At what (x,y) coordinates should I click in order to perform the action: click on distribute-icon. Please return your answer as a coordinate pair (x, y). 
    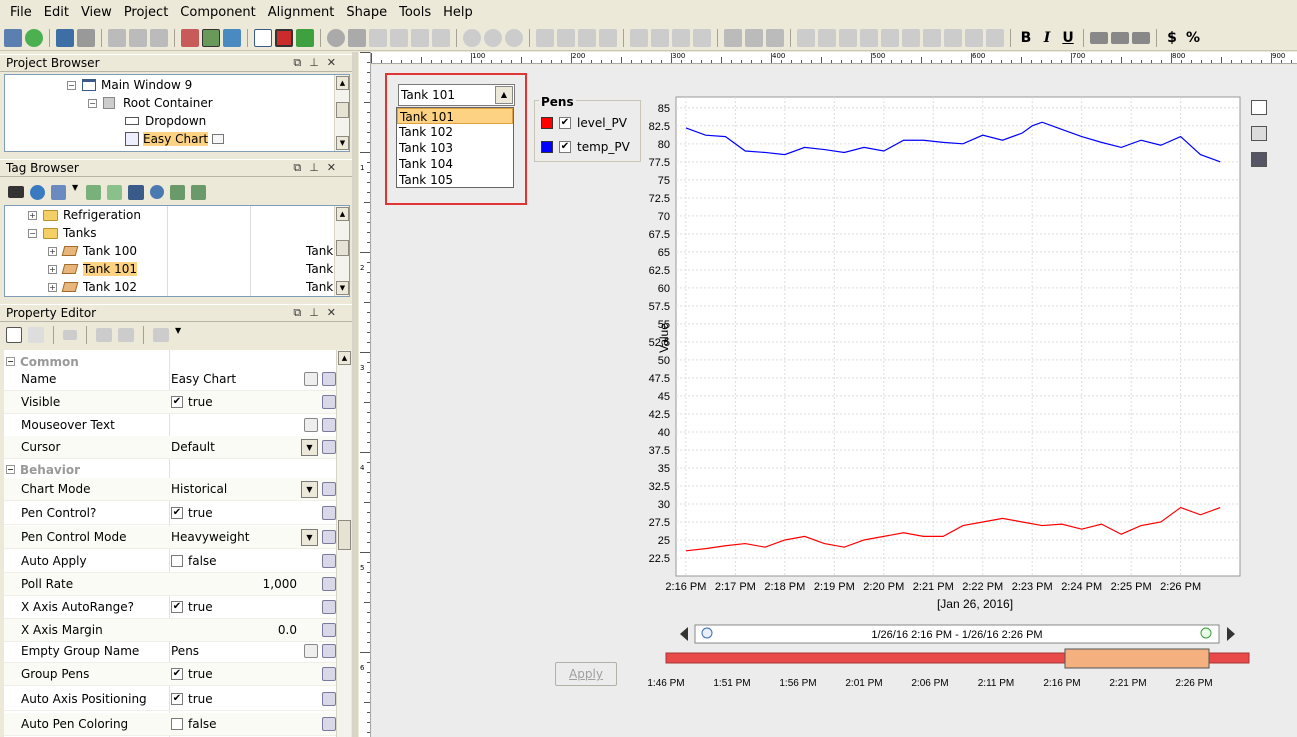
    Looking at the image, I should click on (932, 37).